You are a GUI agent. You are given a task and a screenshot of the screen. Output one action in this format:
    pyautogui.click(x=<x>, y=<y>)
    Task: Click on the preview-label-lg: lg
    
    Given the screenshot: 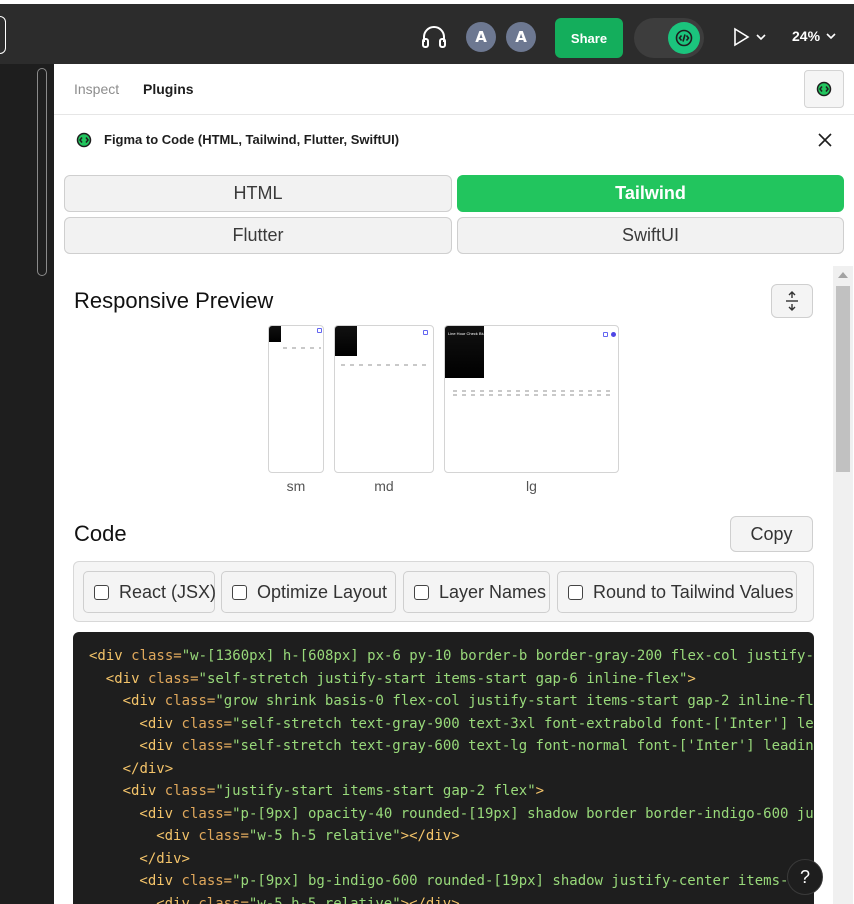 What is the action you would take?
    pyautogui.click(x=531, y=486)
    